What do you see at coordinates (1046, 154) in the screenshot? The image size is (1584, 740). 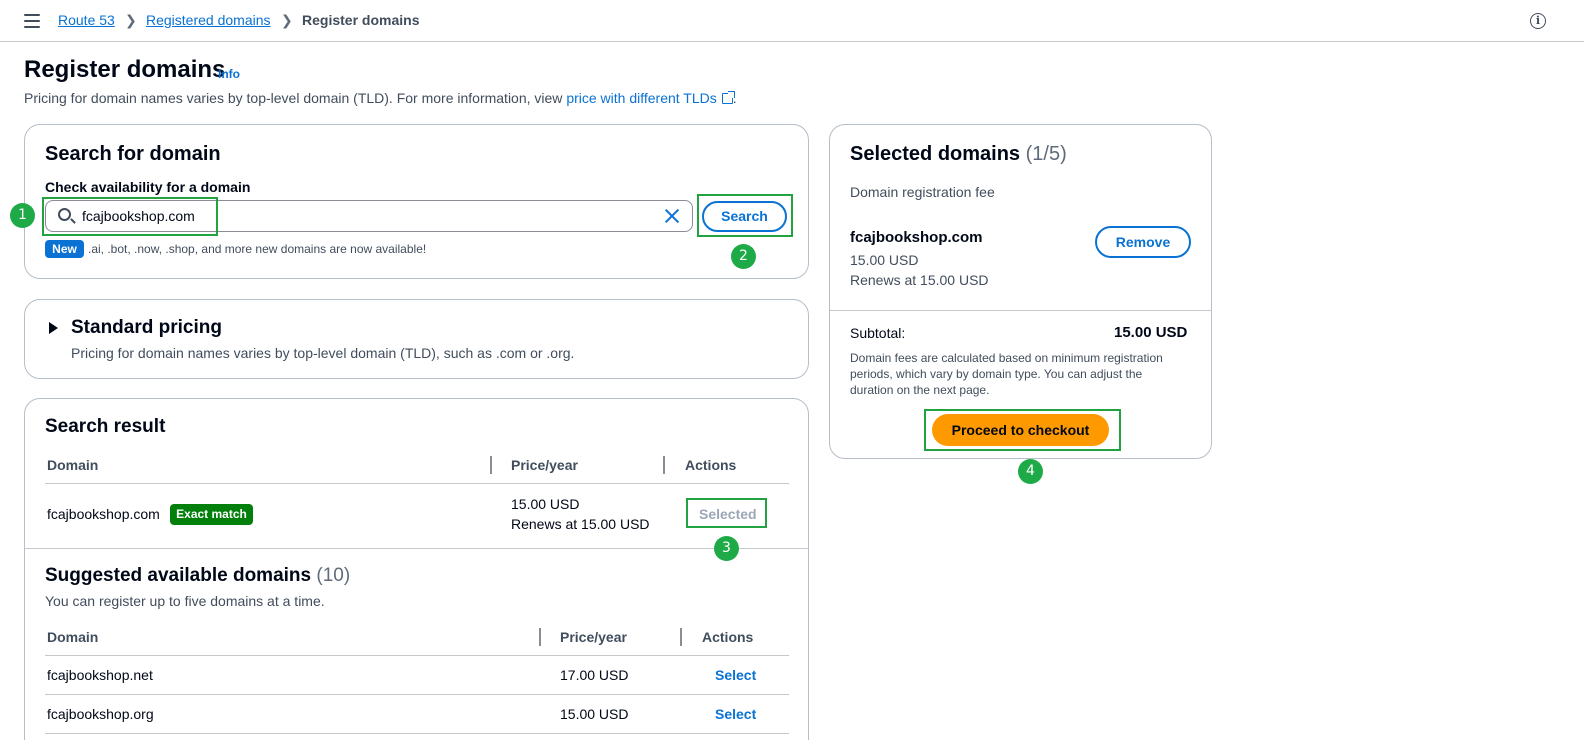 I see `selected-count: (1/5)` at bounding box center [1046, 154].